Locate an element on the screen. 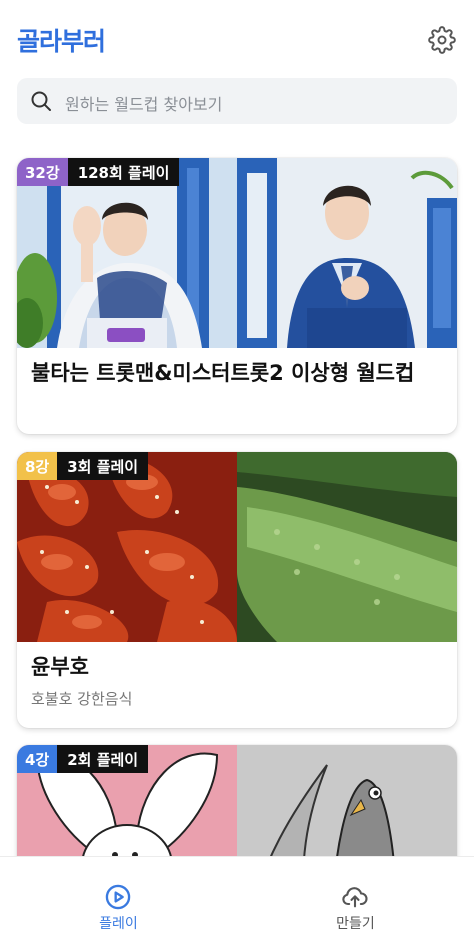  round-badge: 32강 is located at coordinates (42, 172).